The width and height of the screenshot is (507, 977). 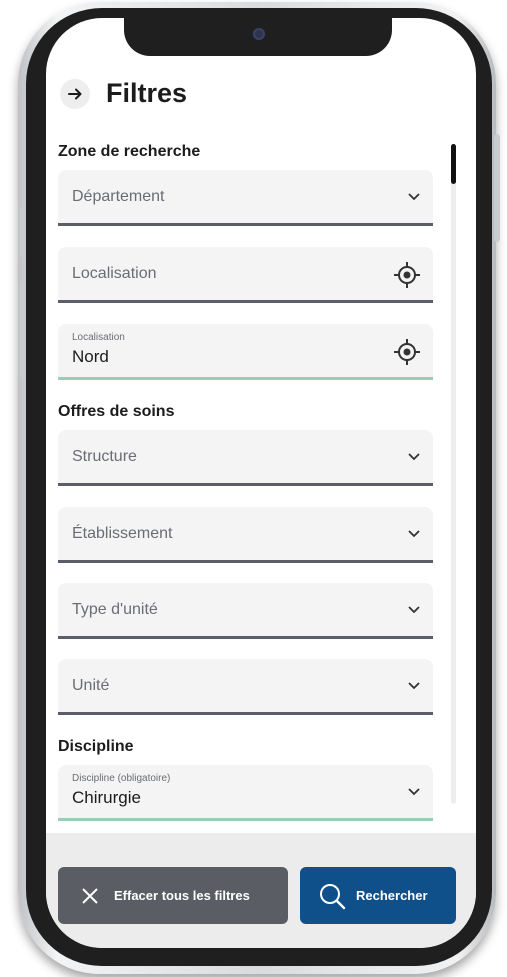 I want to click on section-label-zone: Zone de recherche, so click(x=129, y=151).